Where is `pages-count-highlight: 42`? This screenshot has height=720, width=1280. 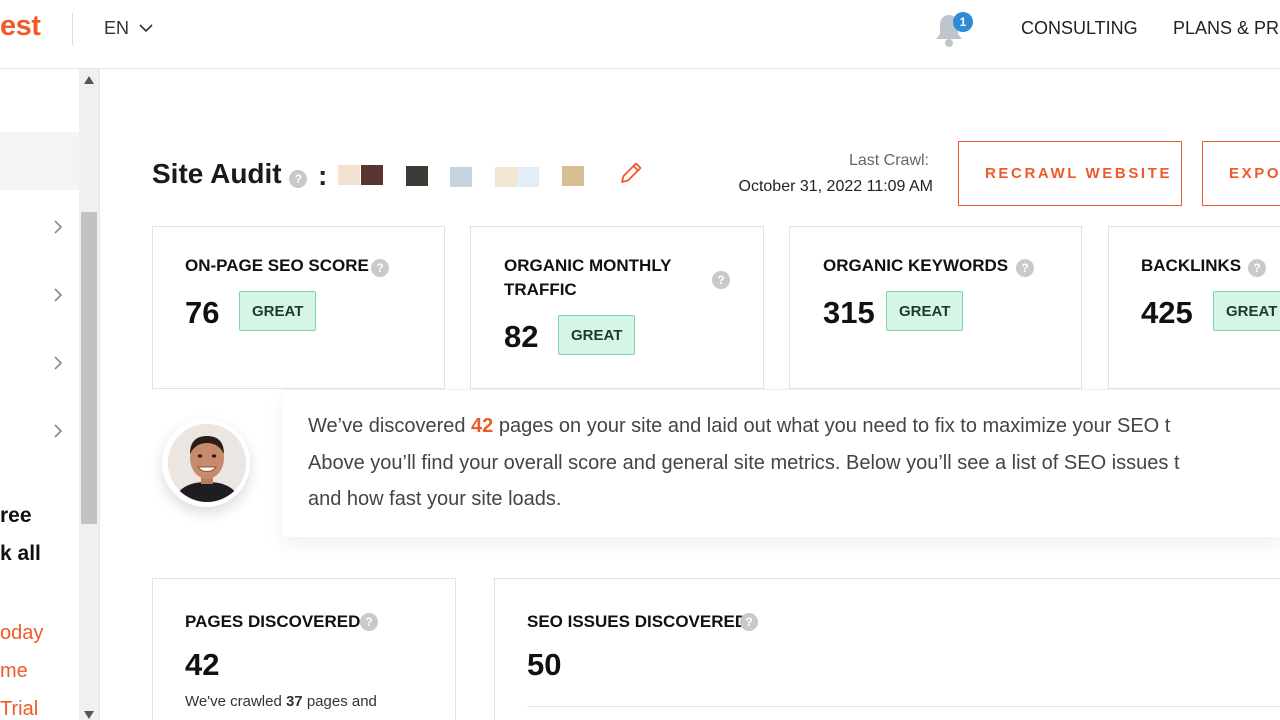 pages-count-highlight: 42 is located at coordinates (482, 426).